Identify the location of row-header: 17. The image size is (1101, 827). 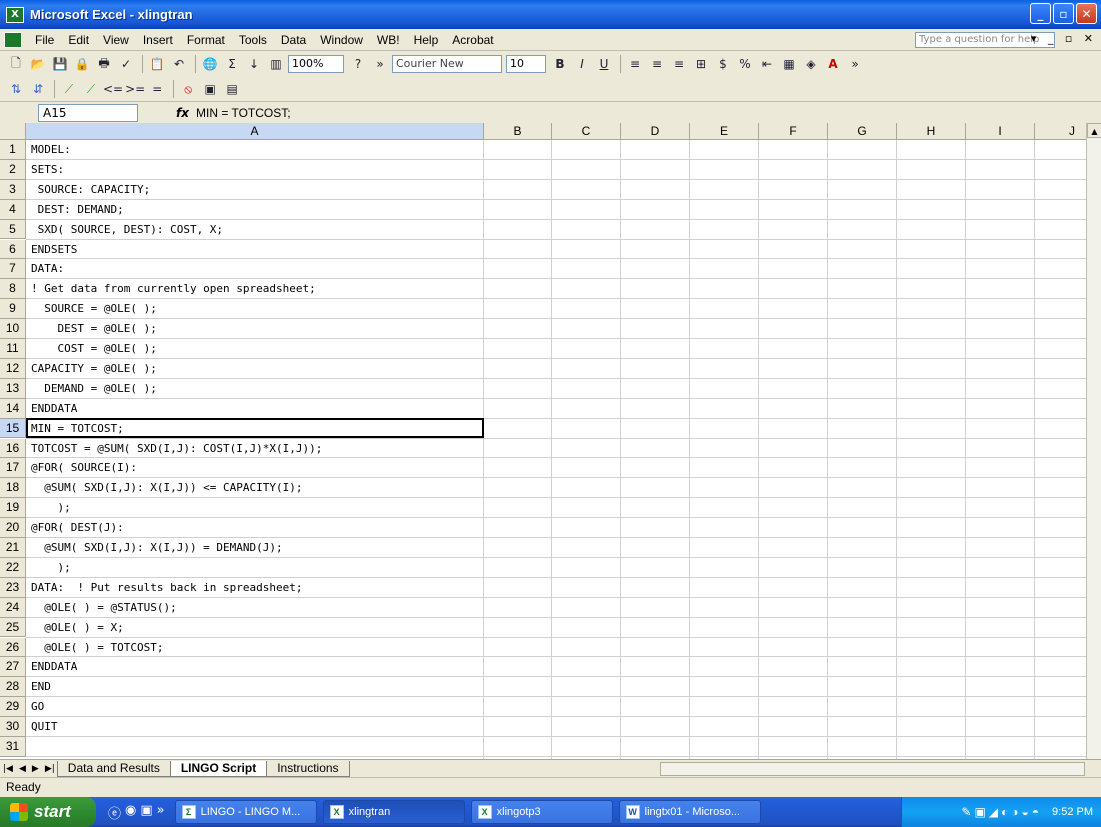
(13, 468).